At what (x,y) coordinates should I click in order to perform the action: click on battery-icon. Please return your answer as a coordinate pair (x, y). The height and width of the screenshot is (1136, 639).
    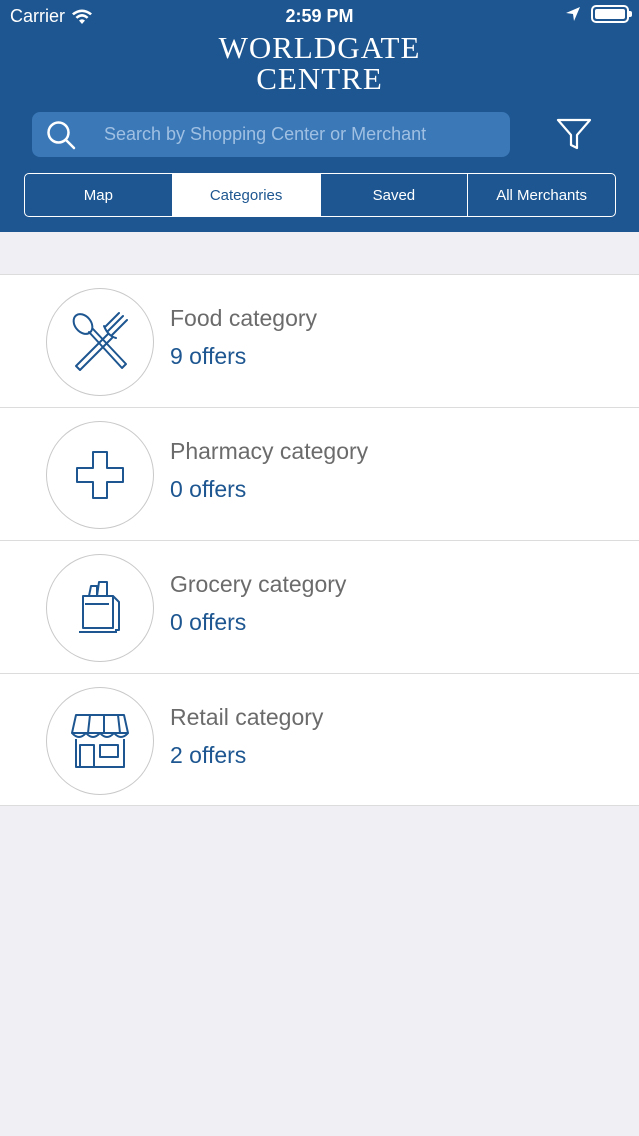
    Looking at the image, I should click on (611, 14).